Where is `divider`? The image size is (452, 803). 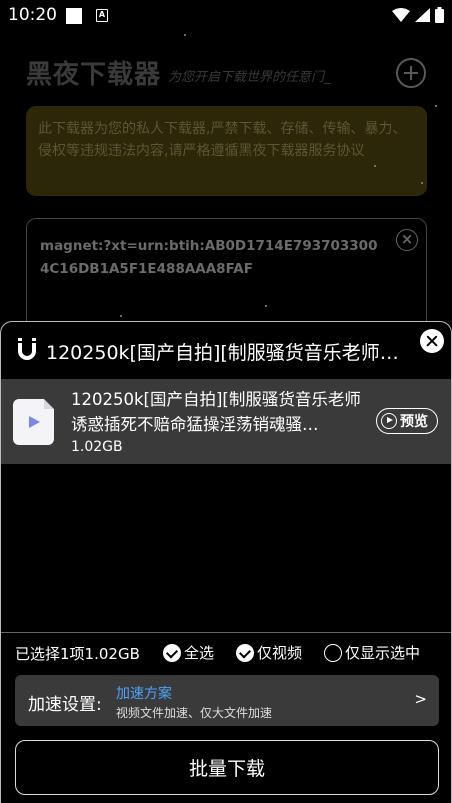
divider is located at coordinates (226, 632).